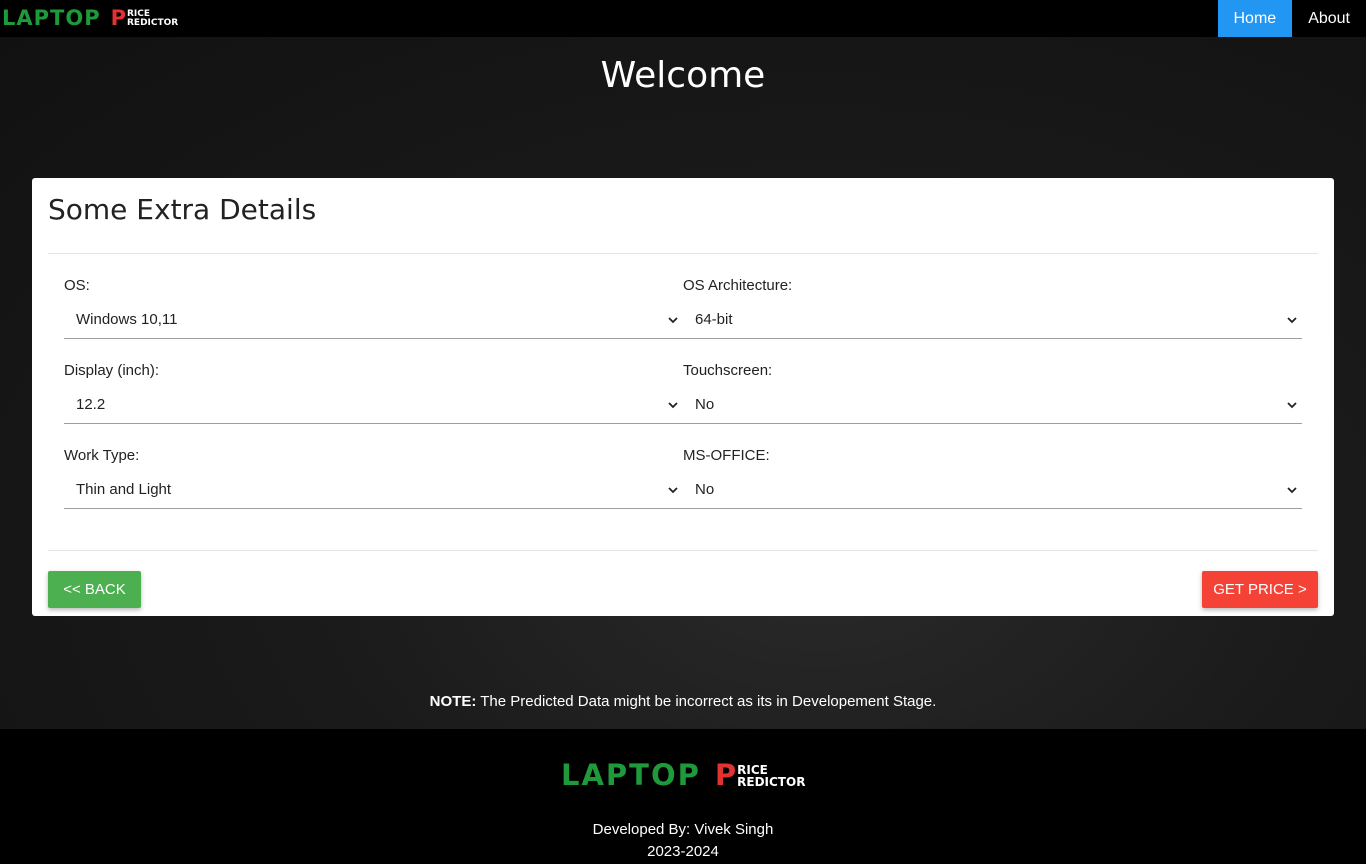  I want to click on card-title: Some Extra Details, so click(182, 209).